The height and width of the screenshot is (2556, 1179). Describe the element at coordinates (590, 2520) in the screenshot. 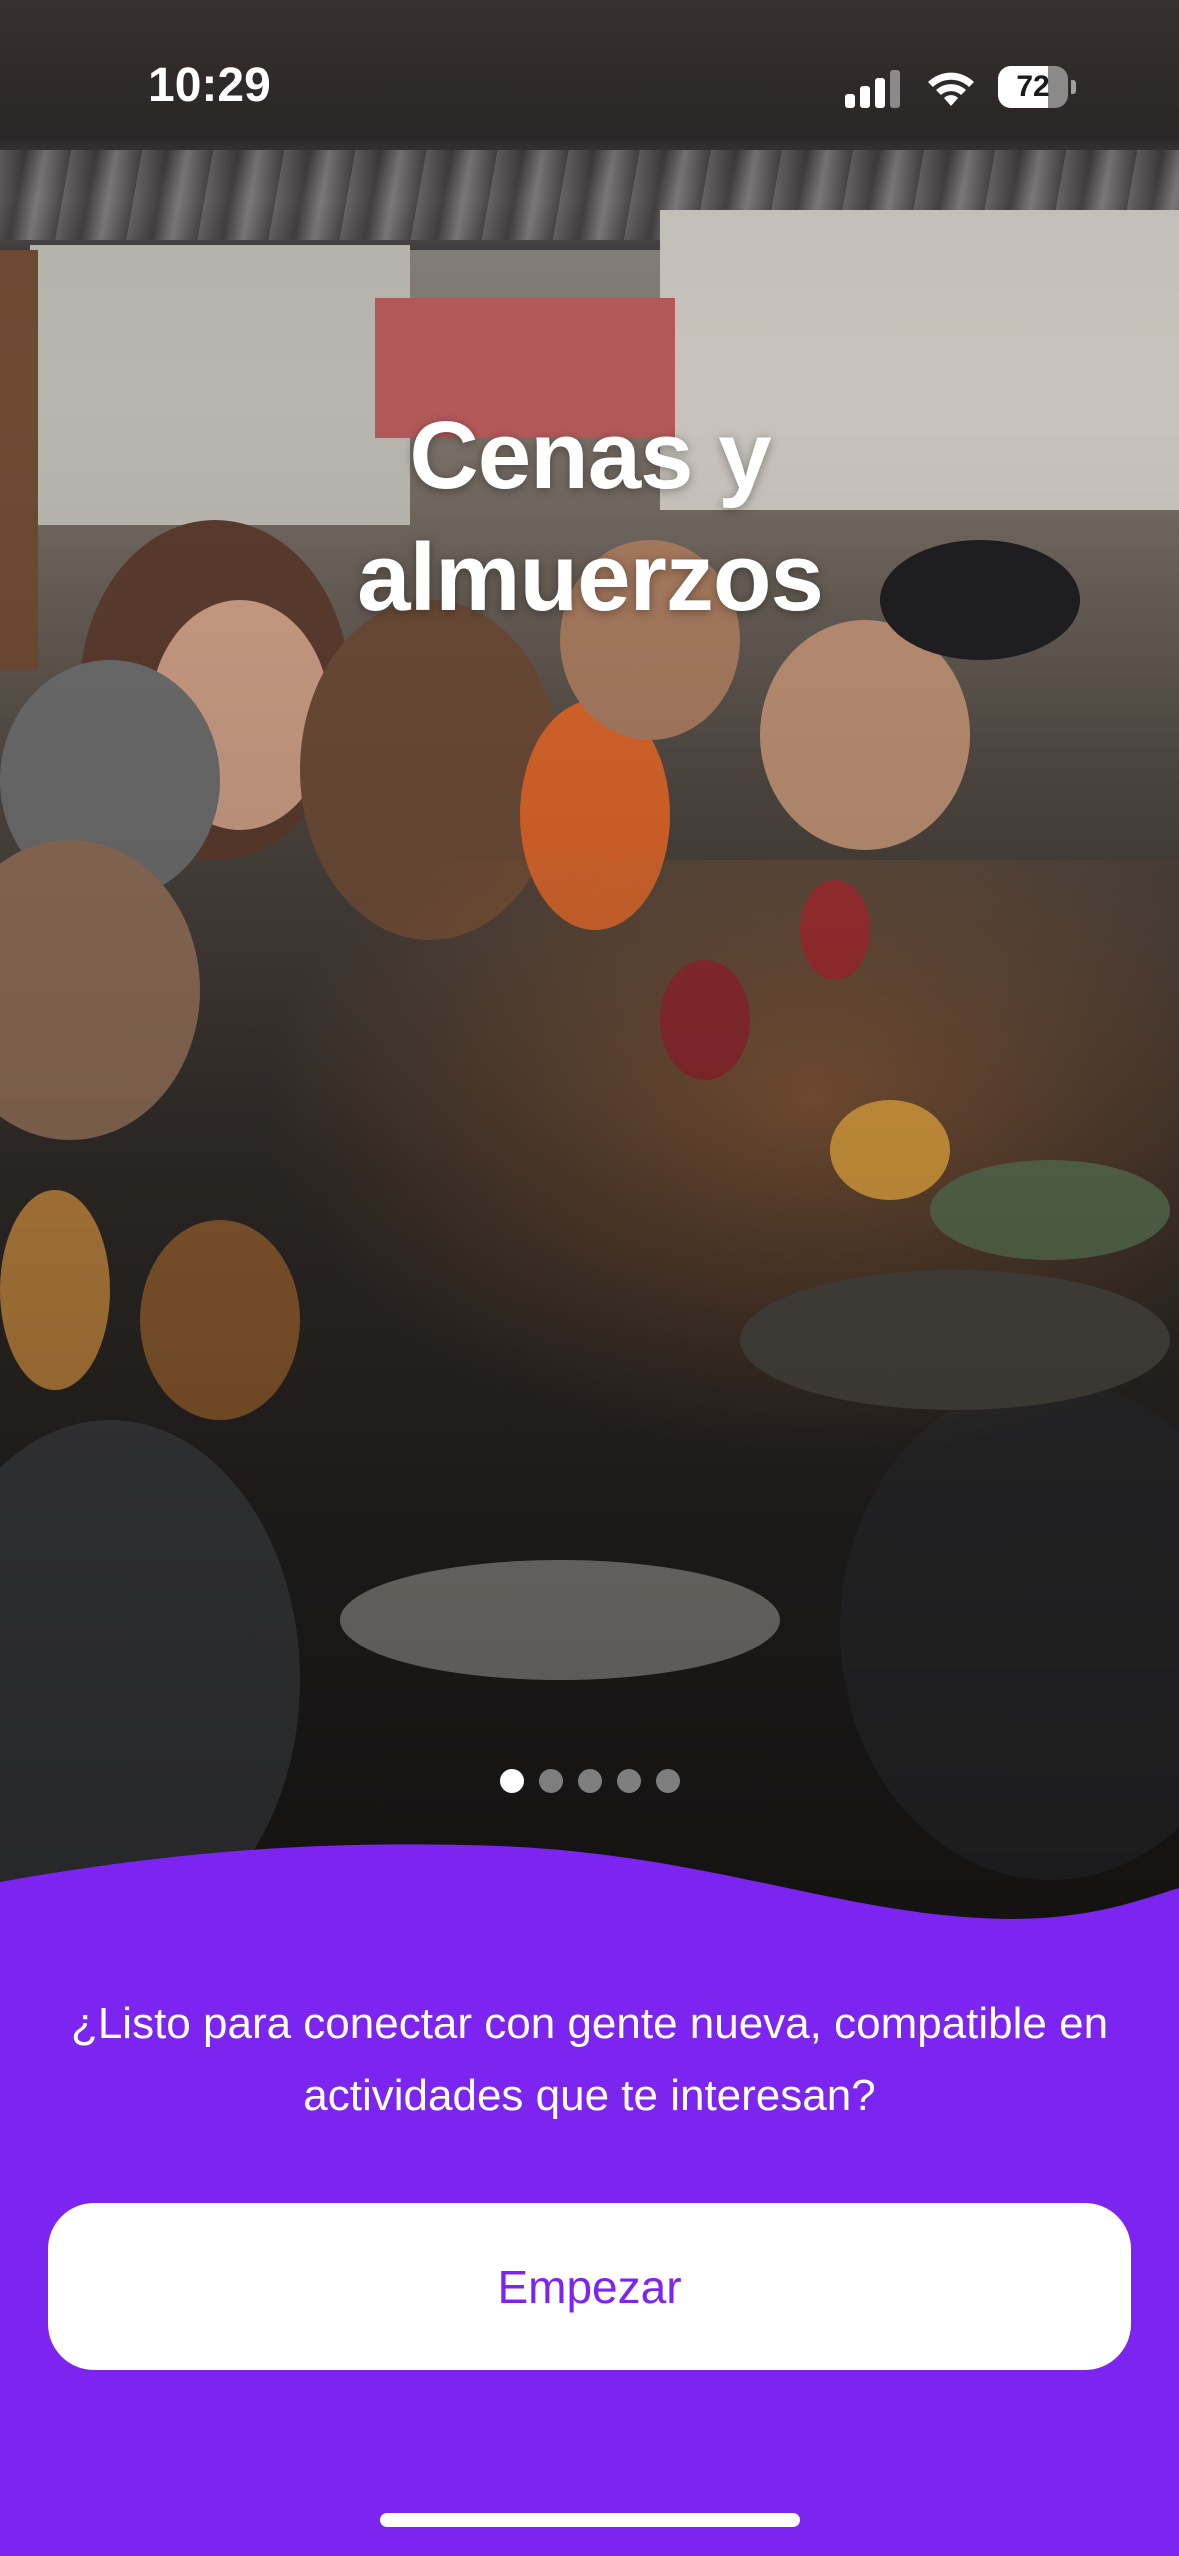

I see `home-indicator` at that location.